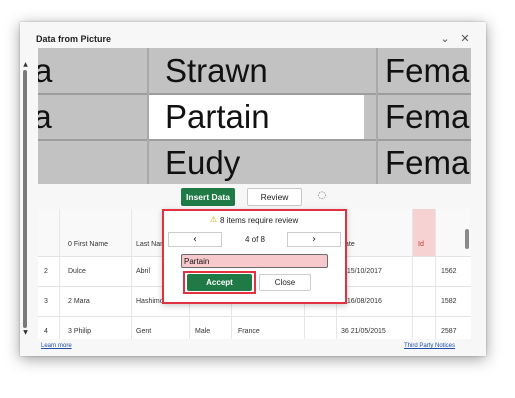  Describe the element at coordinates (216, 70) in the screenshot. I see `picture-cell: Strawn` at that location.